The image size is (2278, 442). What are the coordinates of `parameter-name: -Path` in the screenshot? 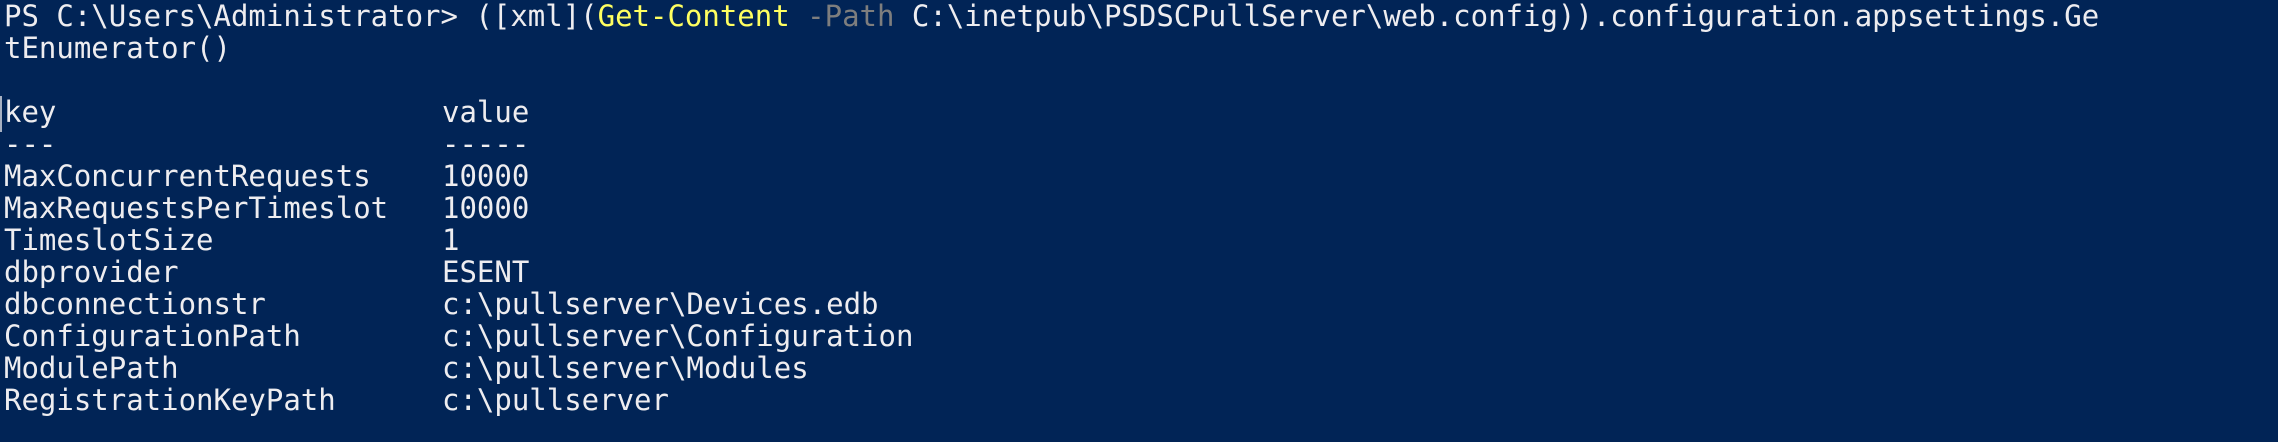 It's located at (842, 16).